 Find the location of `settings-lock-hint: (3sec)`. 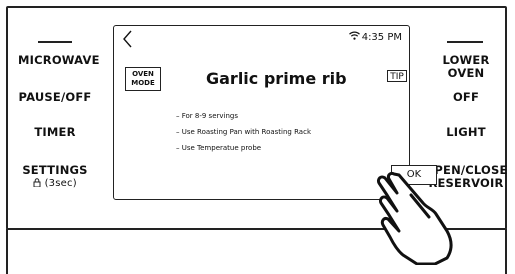

settings-lock-hint: (3sec) is located at coordinates (55, 183).